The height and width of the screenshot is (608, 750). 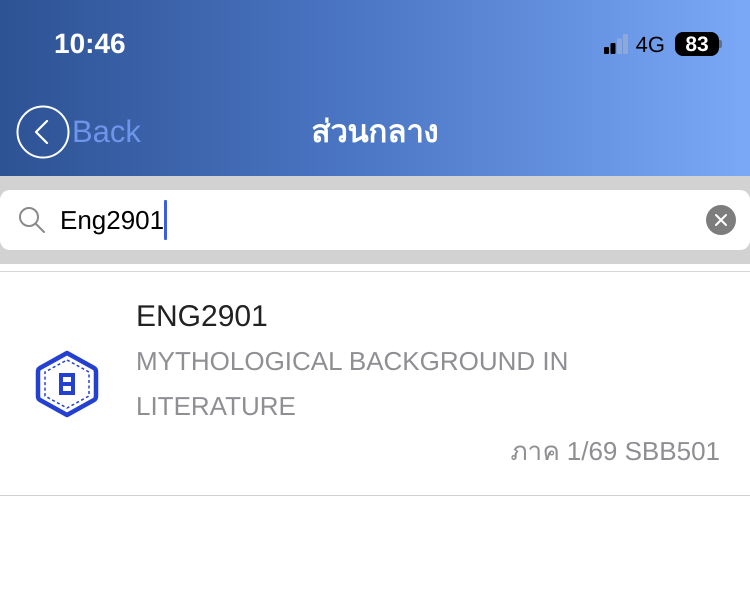 What do you see at coordinates (615, 451) in the screenshot?
I see `course-detail: ภาค 1/69 SBB501` at bounding box center [615, 451].